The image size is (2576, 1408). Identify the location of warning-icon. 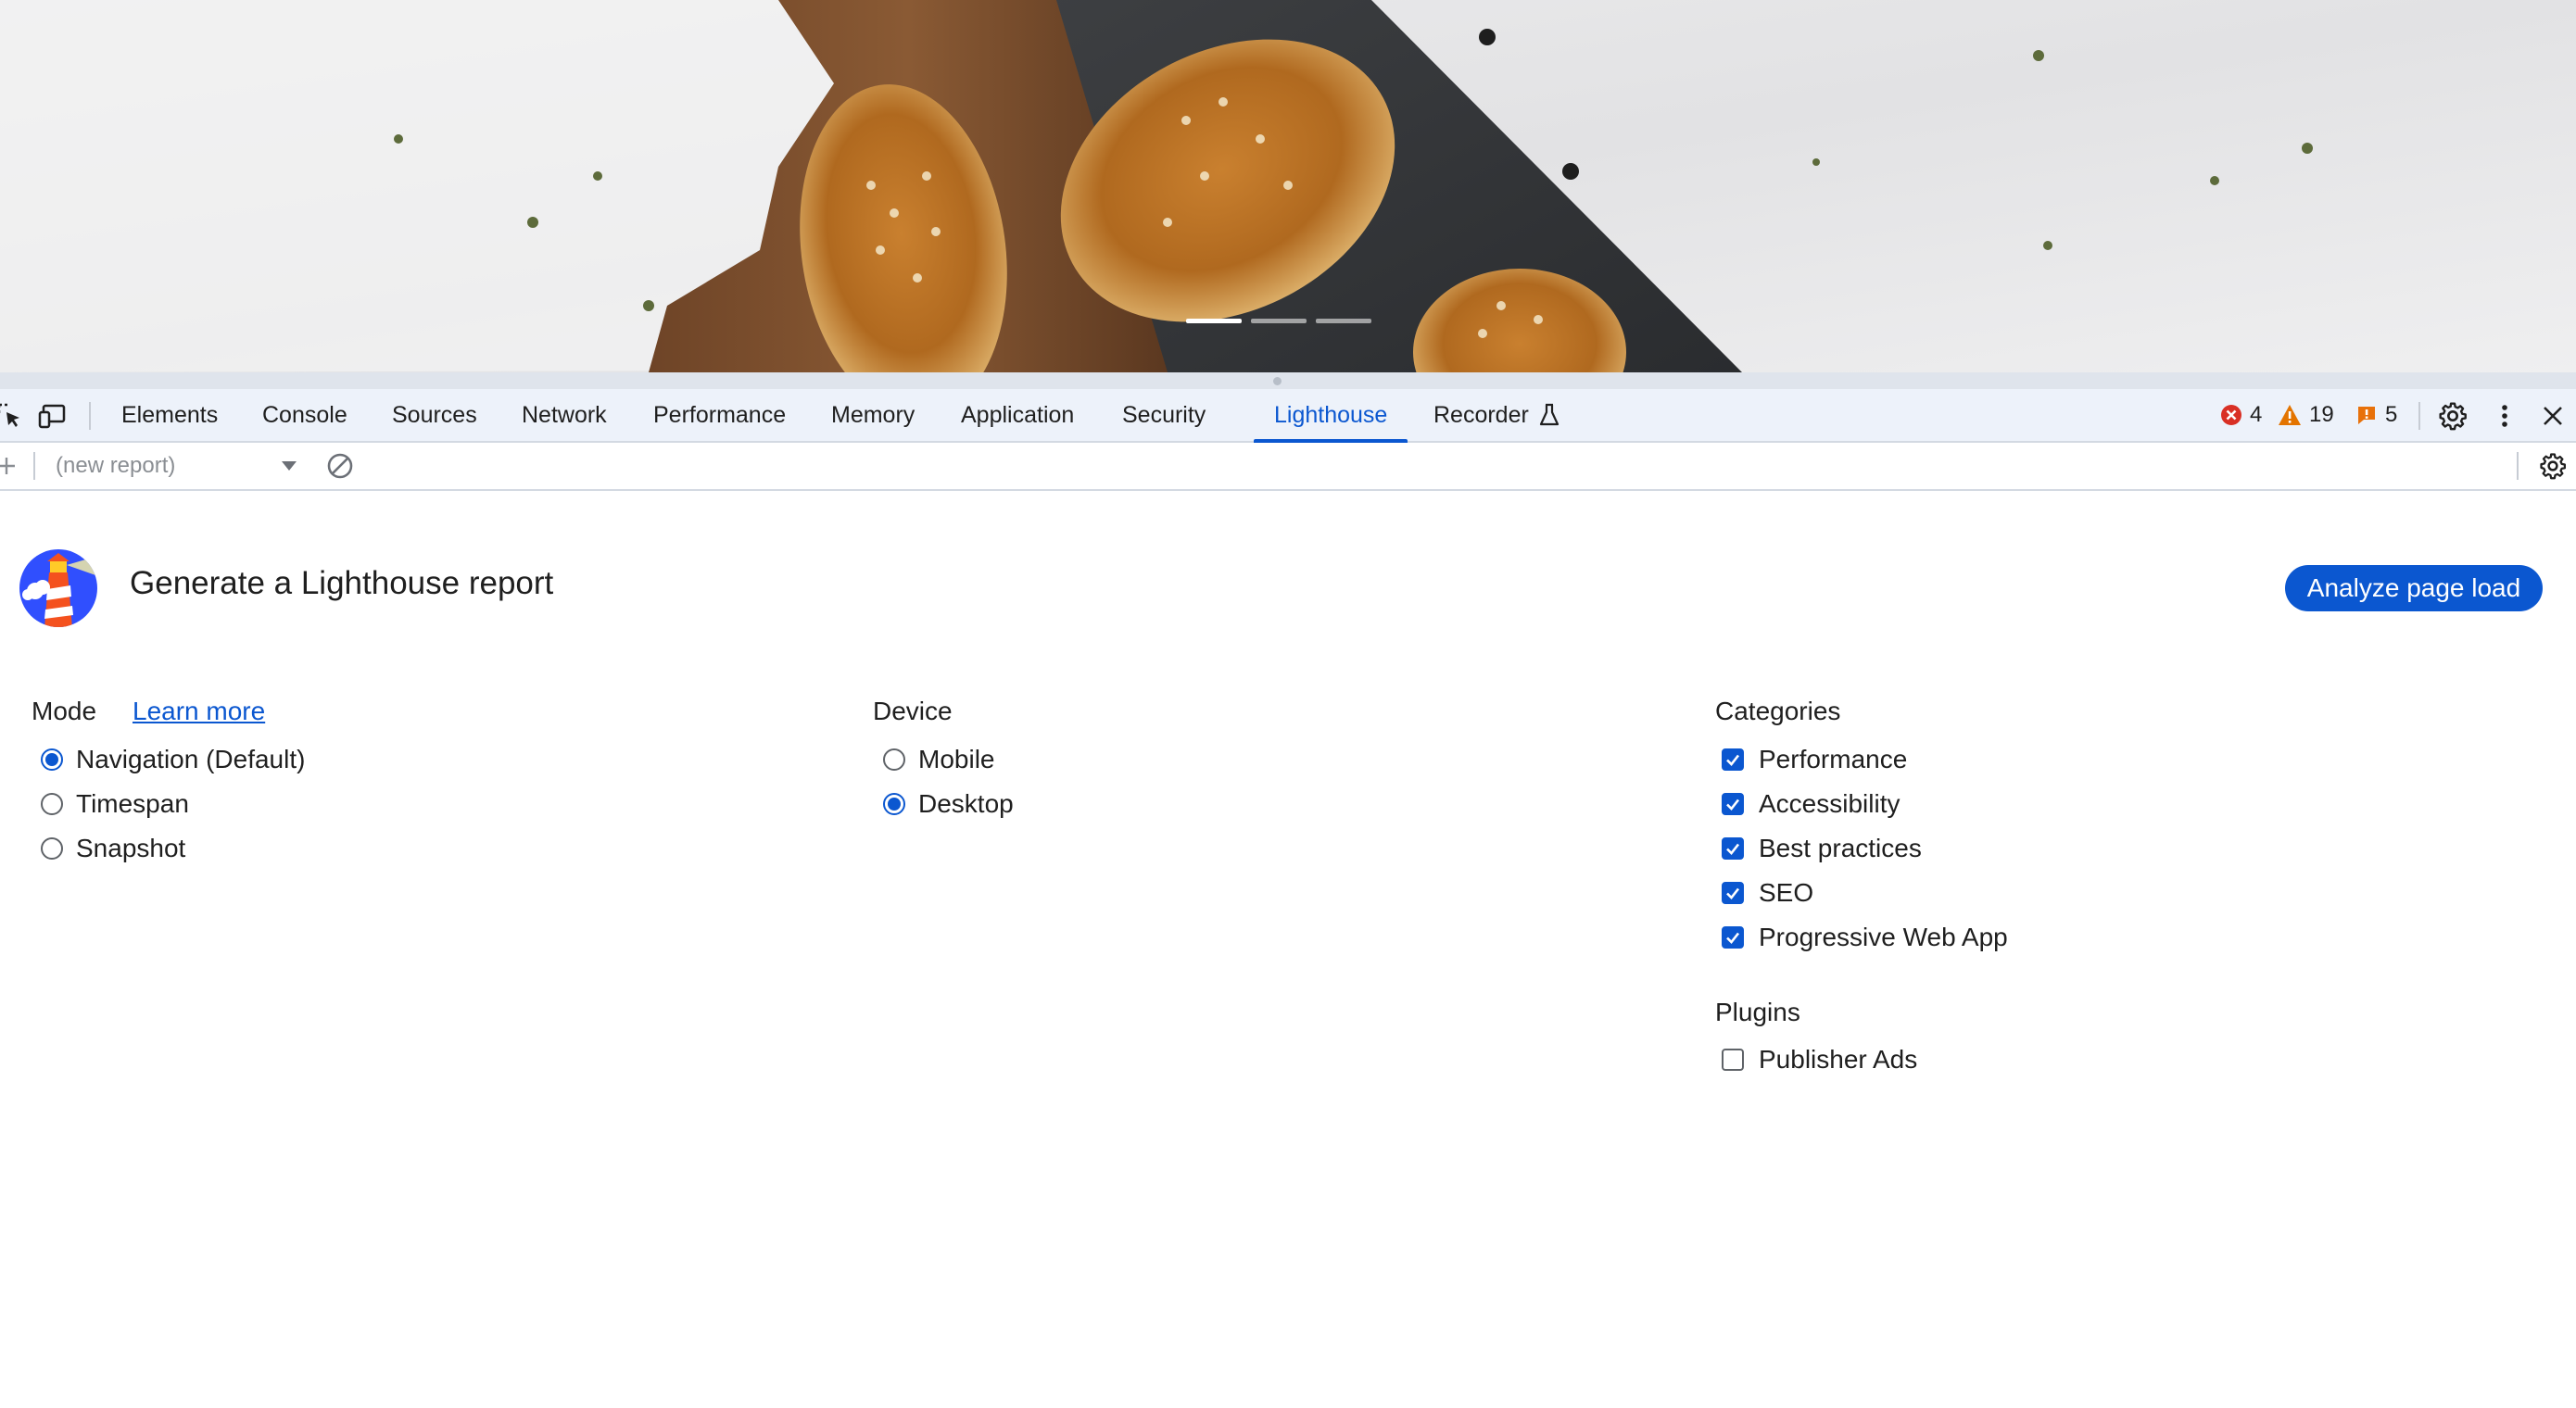
(2290, 415).